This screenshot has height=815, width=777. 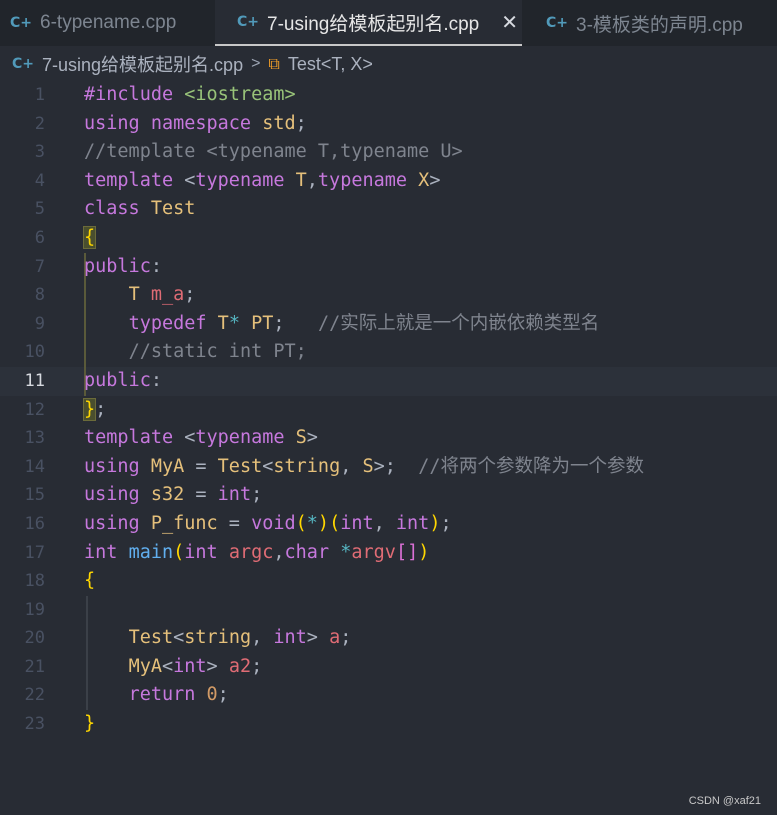 I want to click on line-code: int main(int argc,char *argv[]), so click(x=256, y=553).